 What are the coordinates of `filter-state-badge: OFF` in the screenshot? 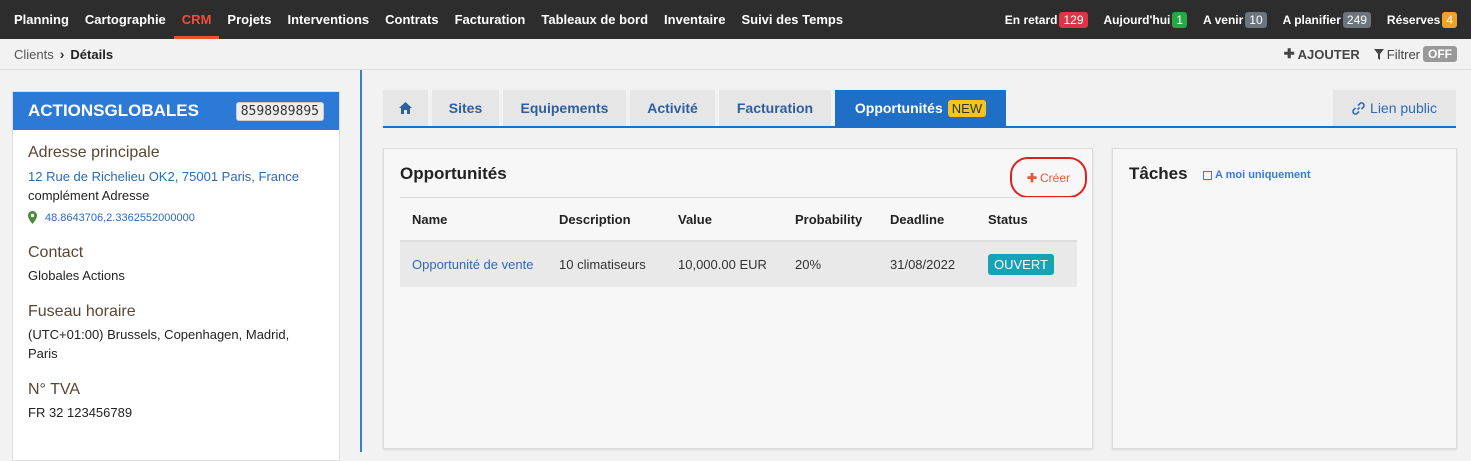 It's located at (1440, 54).